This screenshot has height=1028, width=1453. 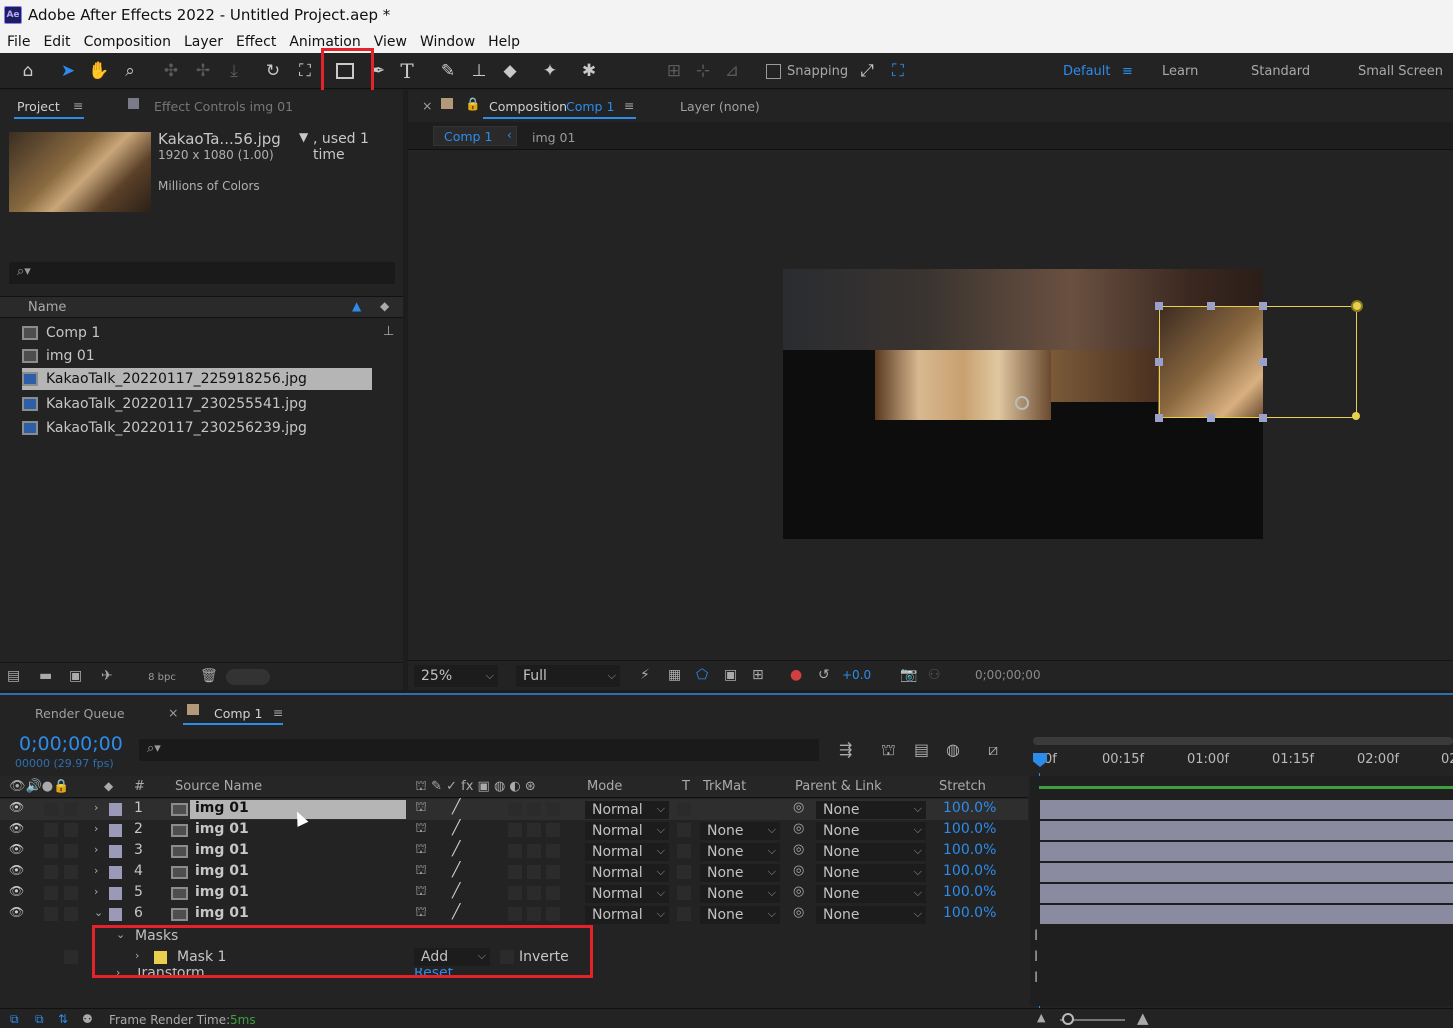 What do you see at coordinates (80, 713) in the screenshot?
I see `tab-render-queue: Render Queue` at bounding box center [80, 713].